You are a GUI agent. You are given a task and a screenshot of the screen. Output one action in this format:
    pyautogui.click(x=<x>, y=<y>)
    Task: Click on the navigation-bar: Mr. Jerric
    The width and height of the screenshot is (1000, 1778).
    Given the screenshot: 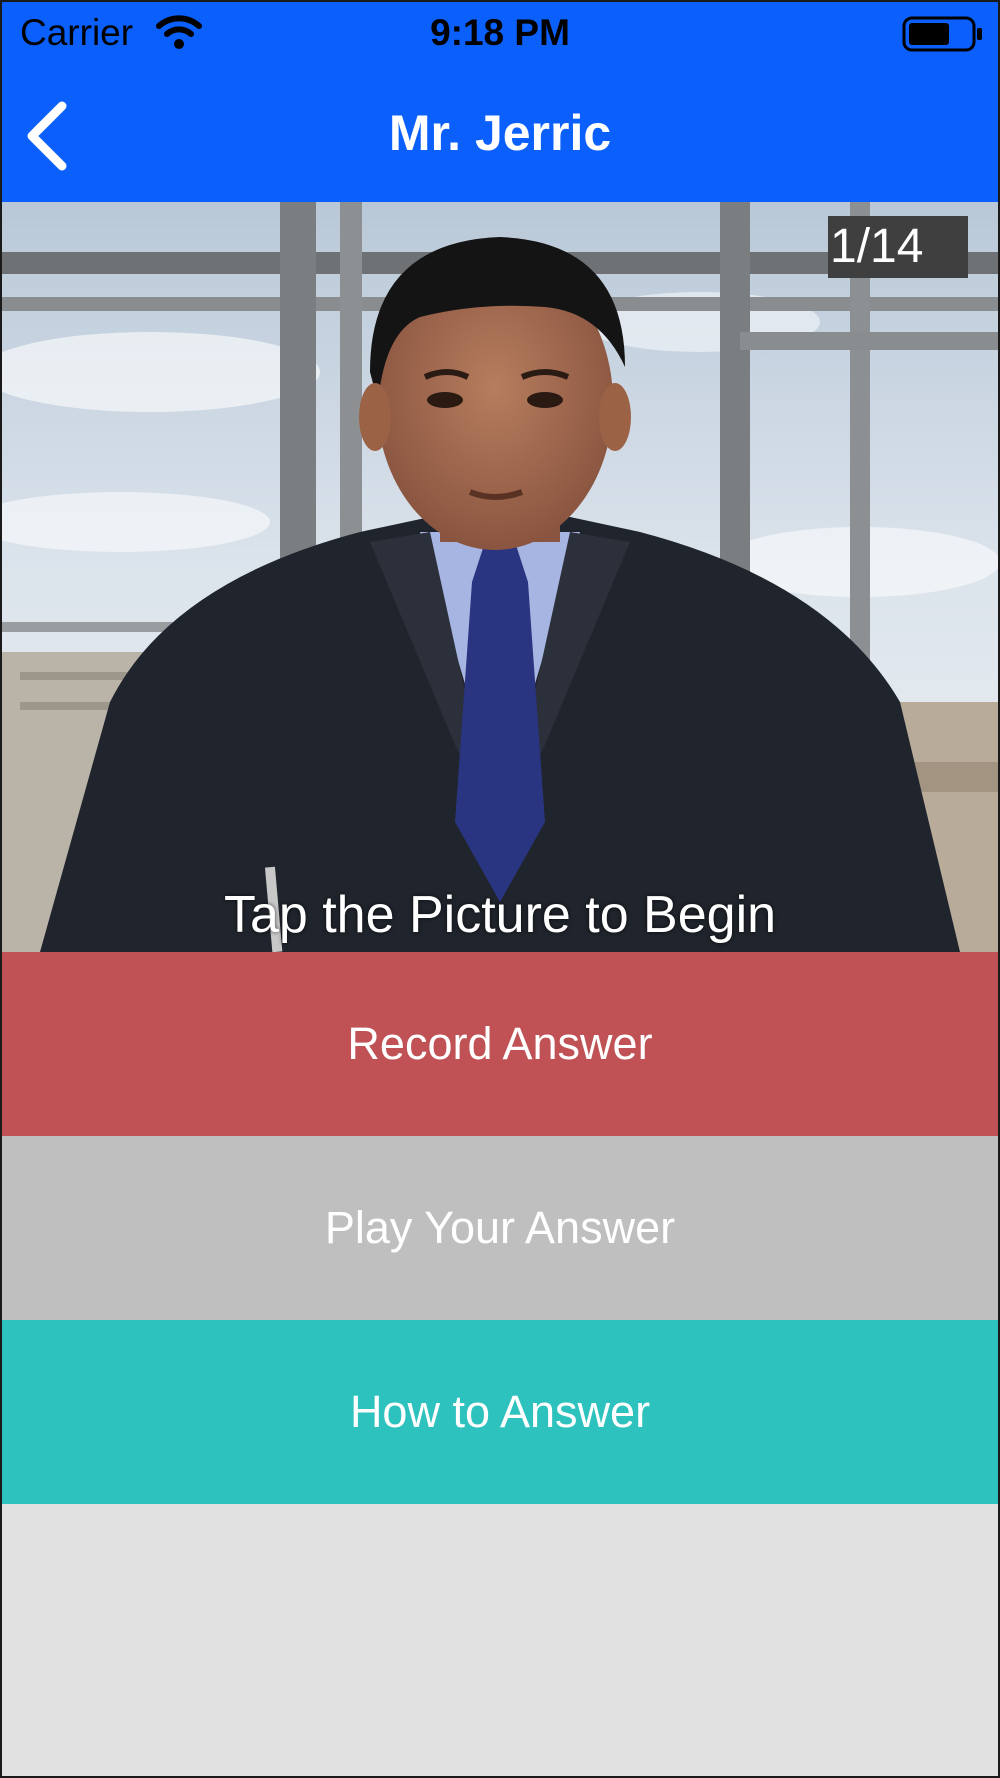 What is the action you would take?
    pyautogui.click(x=500, y=135)
    